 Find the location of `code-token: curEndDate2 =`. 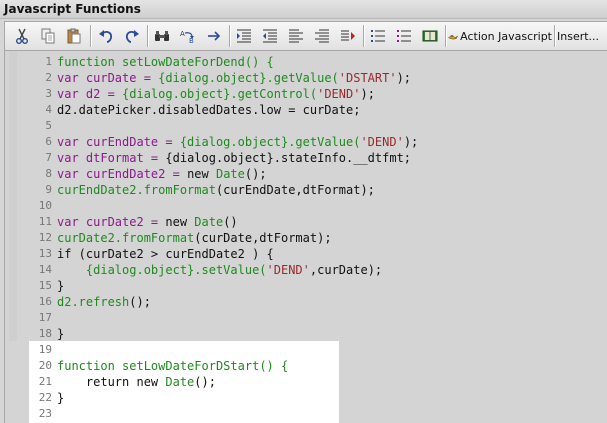

code-token: curEndDate2 = is located at coordinates (136, 174).